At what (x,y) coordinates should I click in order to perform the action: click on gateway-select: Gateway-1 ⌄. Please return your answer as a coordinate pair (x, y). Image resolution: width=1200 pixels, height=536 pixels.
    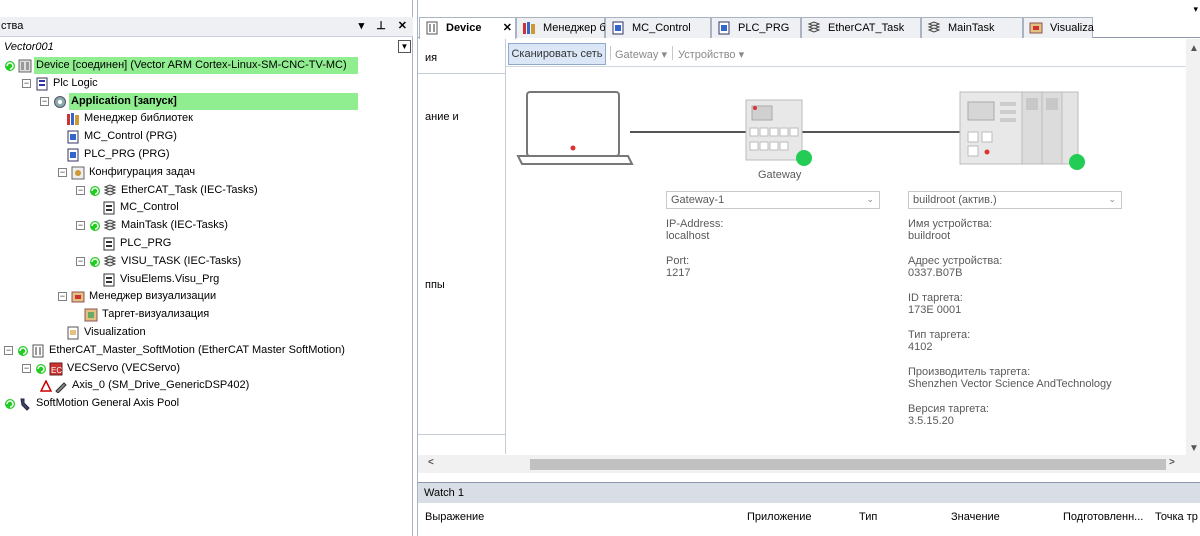
    Looking at the image, I should click on (773, 200).